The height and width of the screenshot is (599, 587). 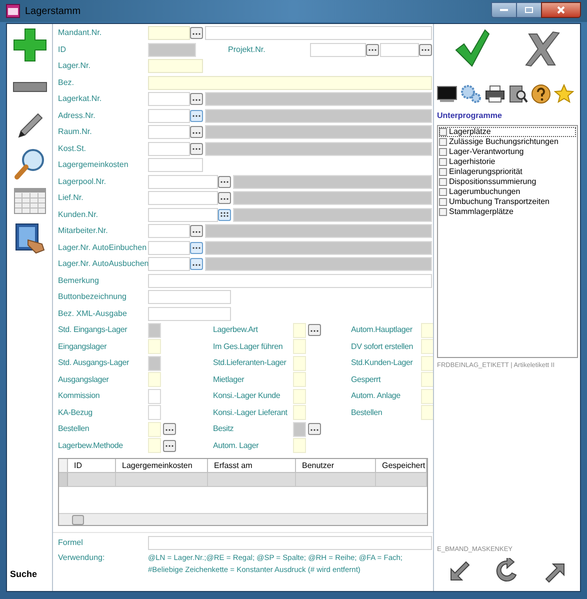 I want to click on field-label: Std. Eingangs-Lager, so click(x=92, y=330).